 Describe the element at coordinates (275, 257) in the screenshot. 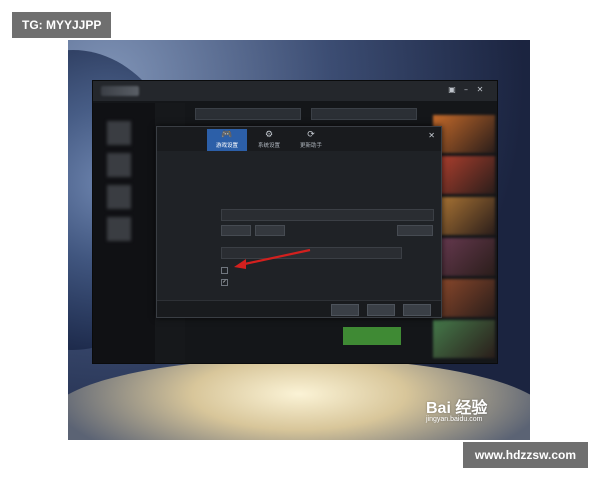

I see `arrow-shaft` at that location.